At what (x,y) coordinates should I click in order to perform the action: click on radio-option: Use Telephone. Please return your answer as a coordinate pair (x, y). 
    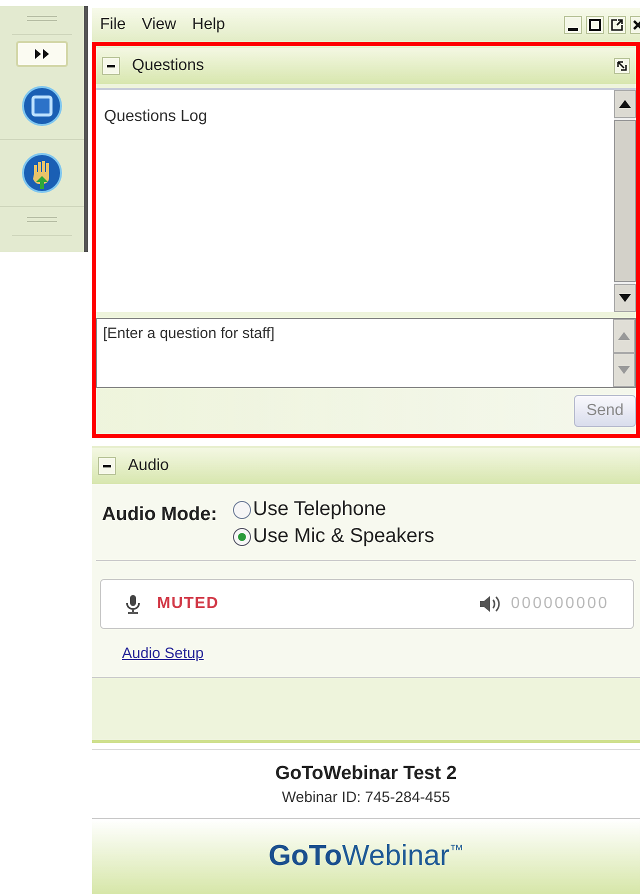
    Looking at the image, I should click on (333, 509).